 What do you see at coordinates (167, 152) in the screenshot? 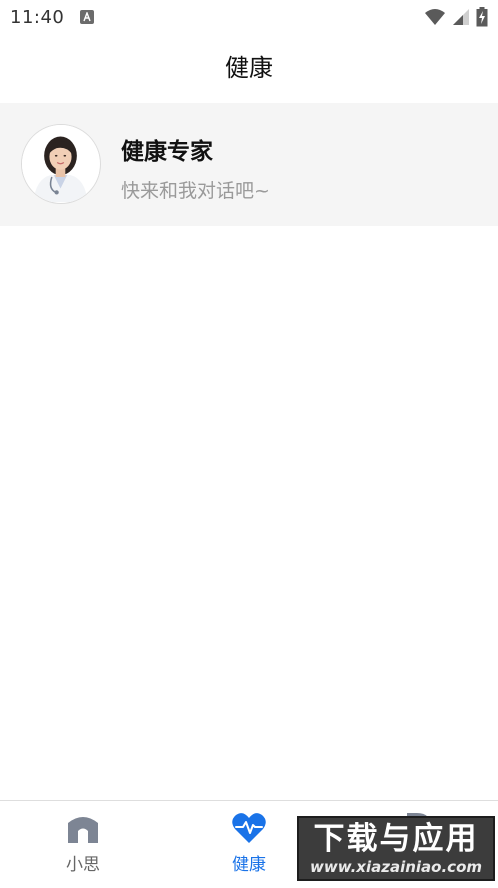
I see `chat-item-name: 健康专家` at bounding box center [167, 152].